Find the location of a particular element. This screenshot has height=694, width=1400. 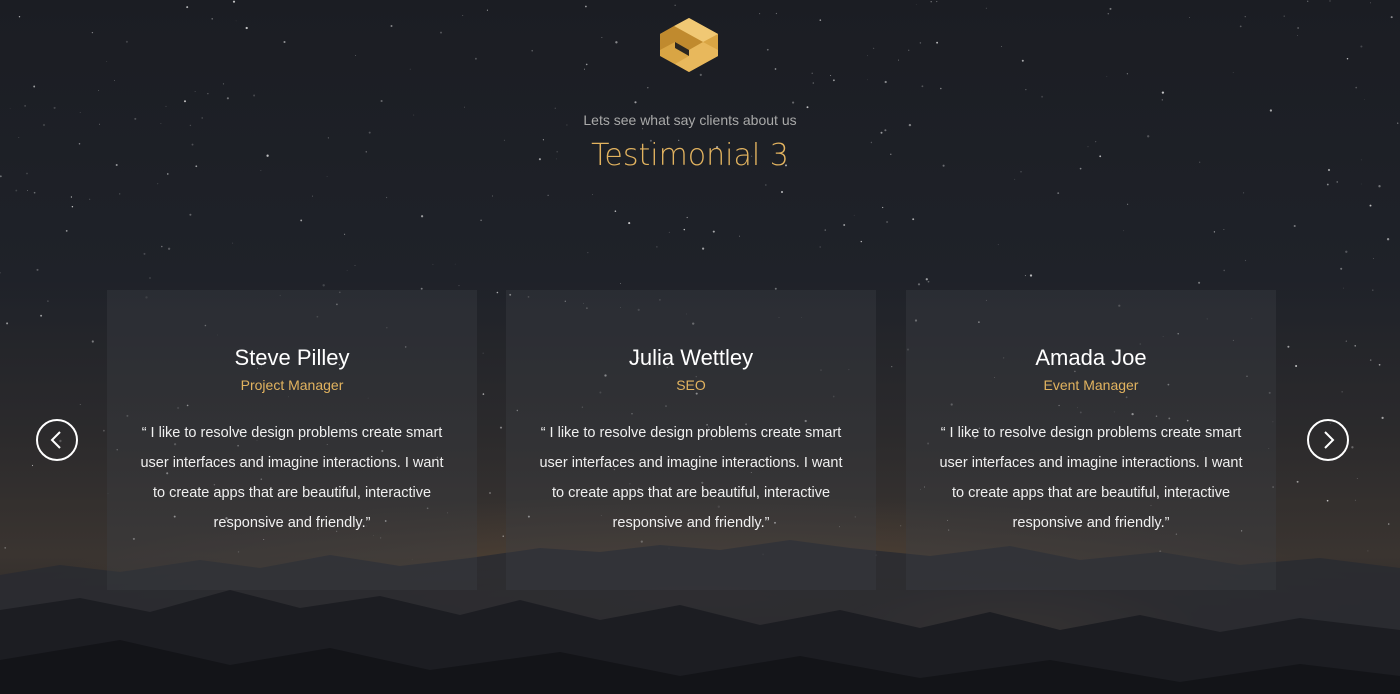

next-button is located at coordinates (1328, 440).